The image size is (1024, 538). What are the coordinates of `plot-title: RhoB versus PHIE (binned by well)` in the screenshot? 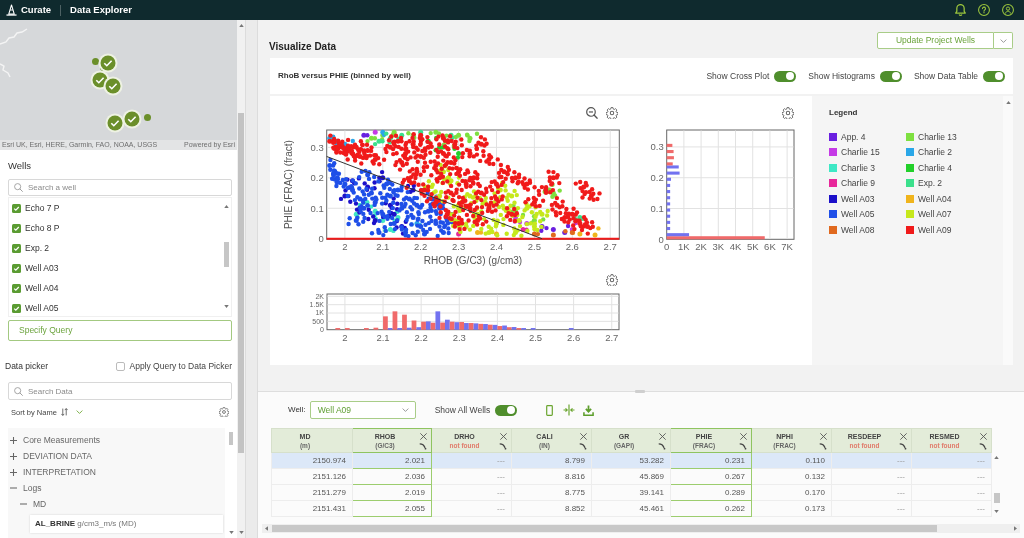 It's located at (344, 76).